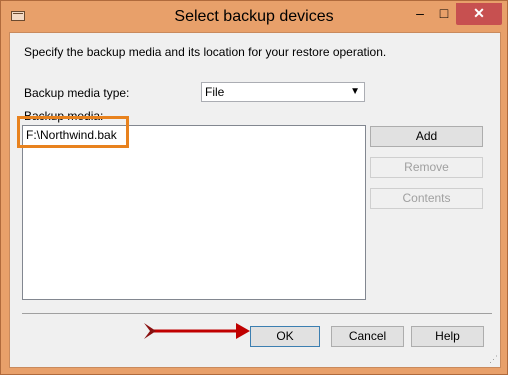 The height and width of the screenshot is (375, 508). I want to click on backup-media-type-value: File, so click(215, 92).